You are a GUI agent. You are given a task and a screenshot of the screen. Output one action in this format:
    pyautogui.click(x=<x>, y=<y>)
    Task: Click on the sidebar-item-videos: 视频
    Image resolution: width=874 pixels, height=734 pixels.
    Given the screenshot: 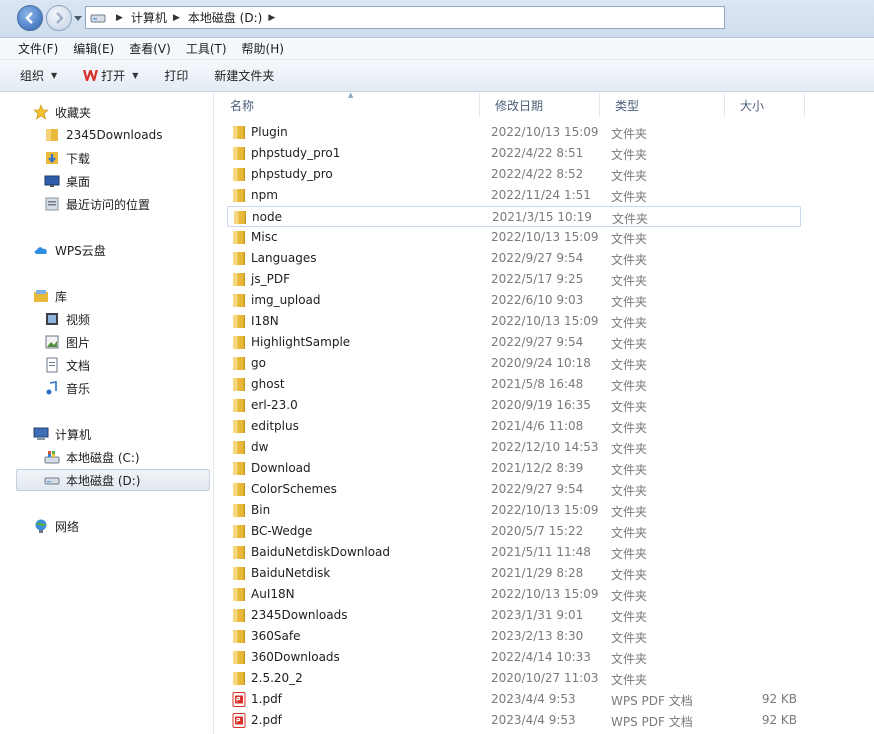 What is the action you would take?
    pyautogui.click(x=67, y=319)
    